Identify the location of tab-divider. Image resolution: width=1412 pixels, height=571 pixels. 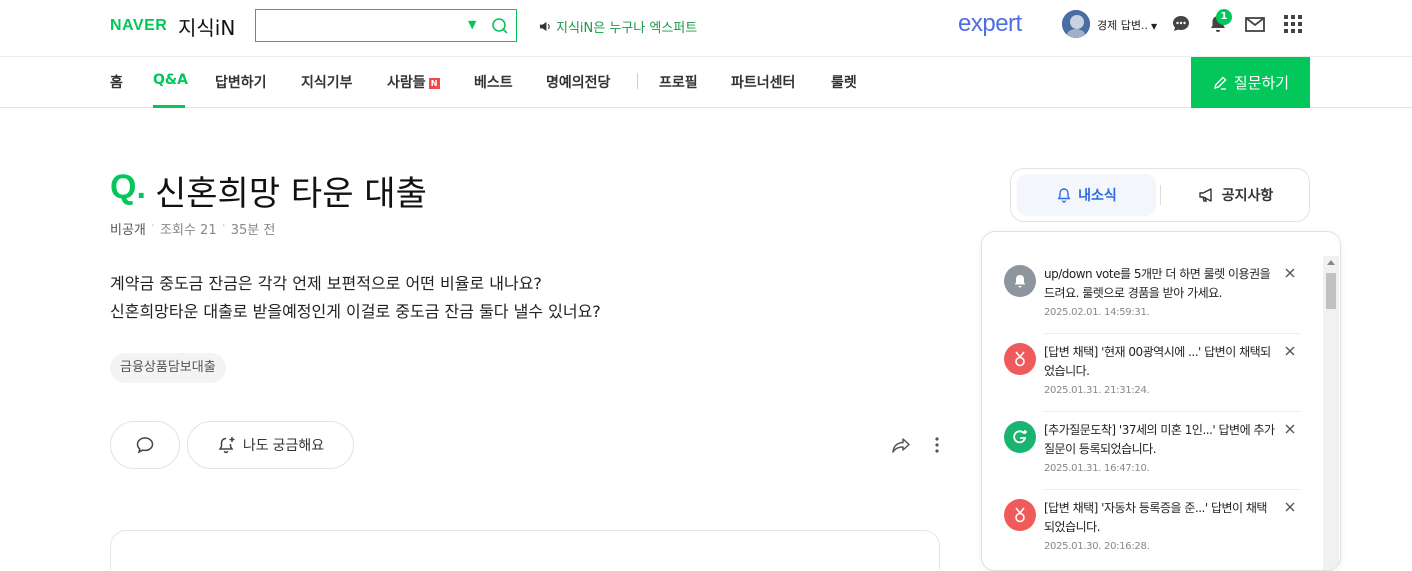
(1160, 195).